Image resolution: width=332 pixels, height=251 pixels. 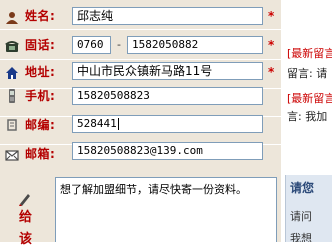 What do you see at coordinates (40, 16) in the screenshot?
I see `name-label: 姓名:` at bounding box center [40, 16].